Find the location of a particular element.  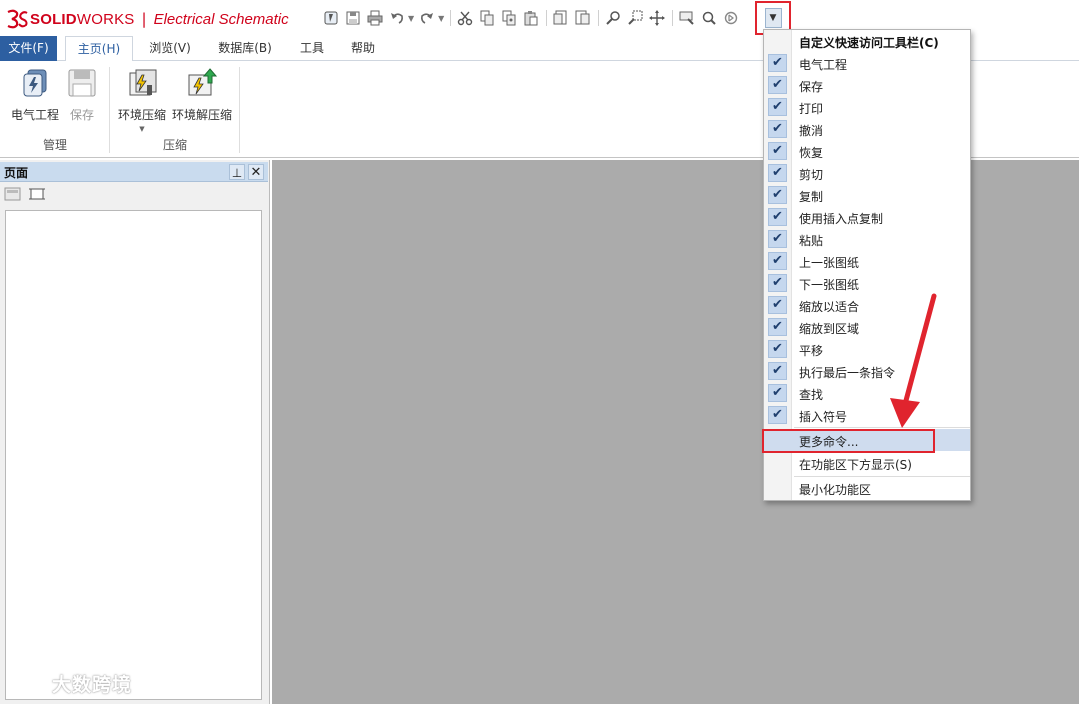

previous-sheet-icon is located at coordinates (561, 18).